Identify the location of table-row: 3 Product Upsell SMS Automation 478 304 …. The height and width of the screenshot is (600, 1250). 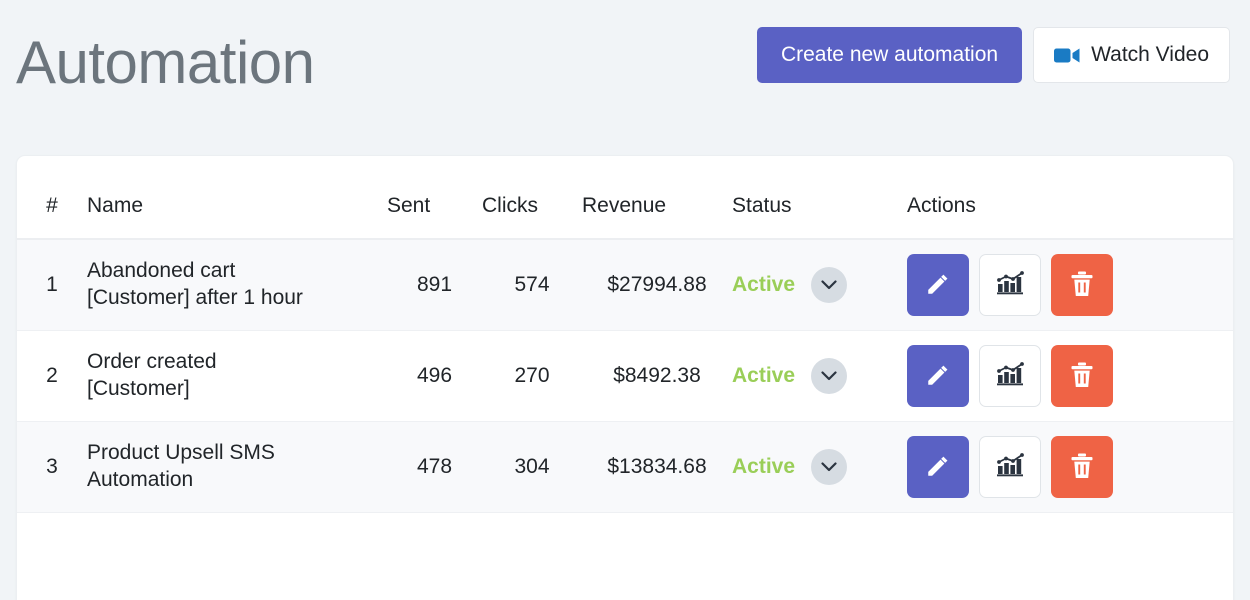
(625, 467).